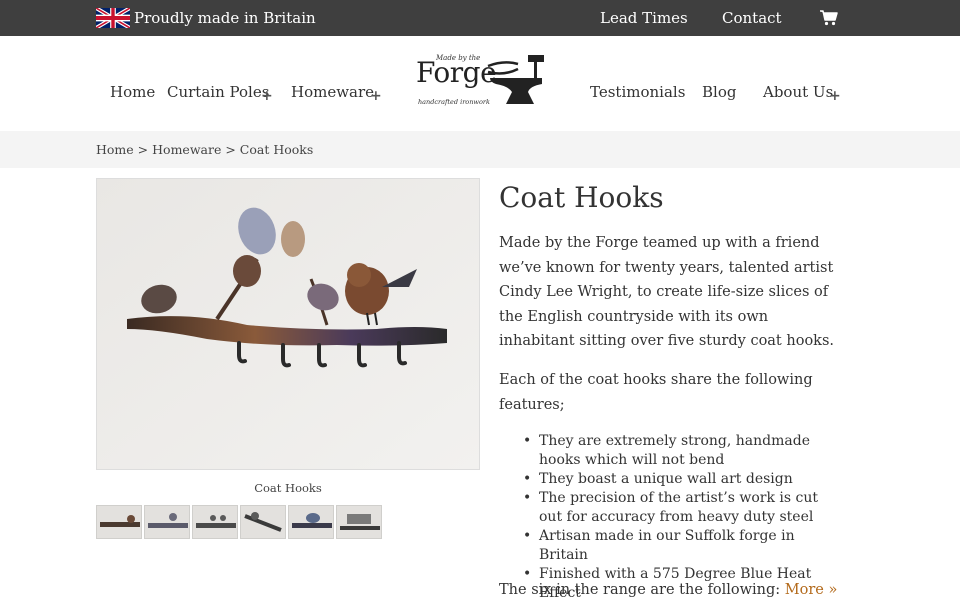 The image size is (960, 600). What do you see at coordinates (752, 18) in the screenshot?
I see `contact-link: Contact` at bounding box center [752, 18].